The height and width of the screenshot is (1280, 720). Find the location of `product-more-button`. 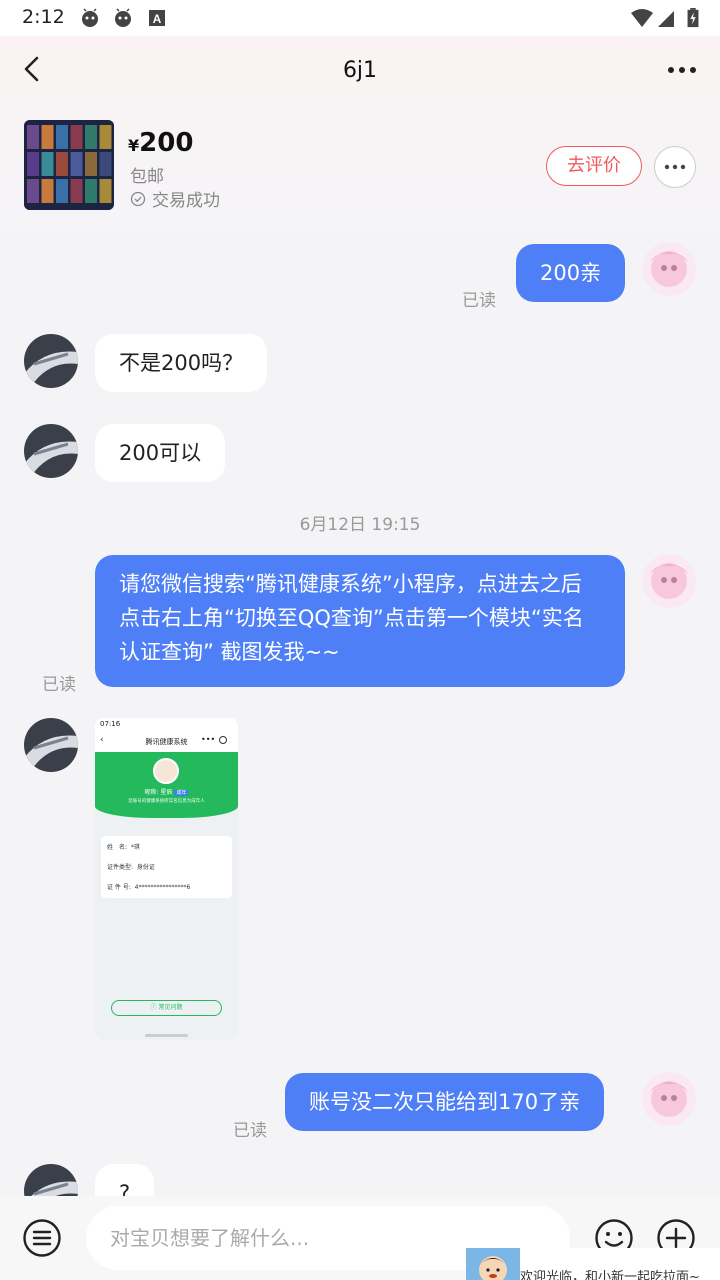

product-more-button is located at coordinates (675, 167).